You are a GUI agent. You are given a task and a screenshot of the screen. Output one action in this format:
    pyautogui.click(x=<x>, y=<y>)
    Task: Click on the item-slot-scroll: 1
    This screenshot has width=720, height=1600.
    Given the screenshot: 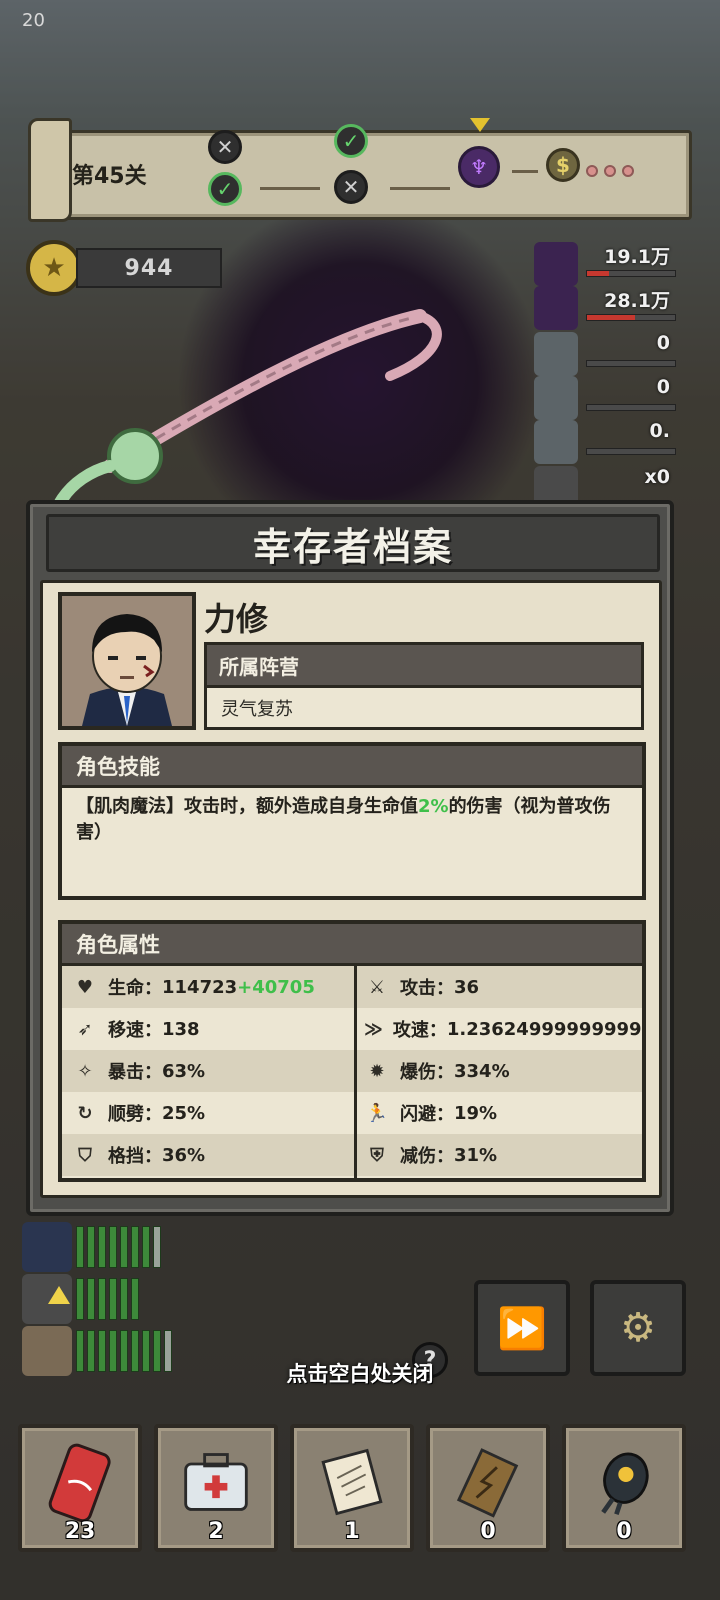 What is the action you would take?
    pyautogui.click(x=352, y=1488)
    